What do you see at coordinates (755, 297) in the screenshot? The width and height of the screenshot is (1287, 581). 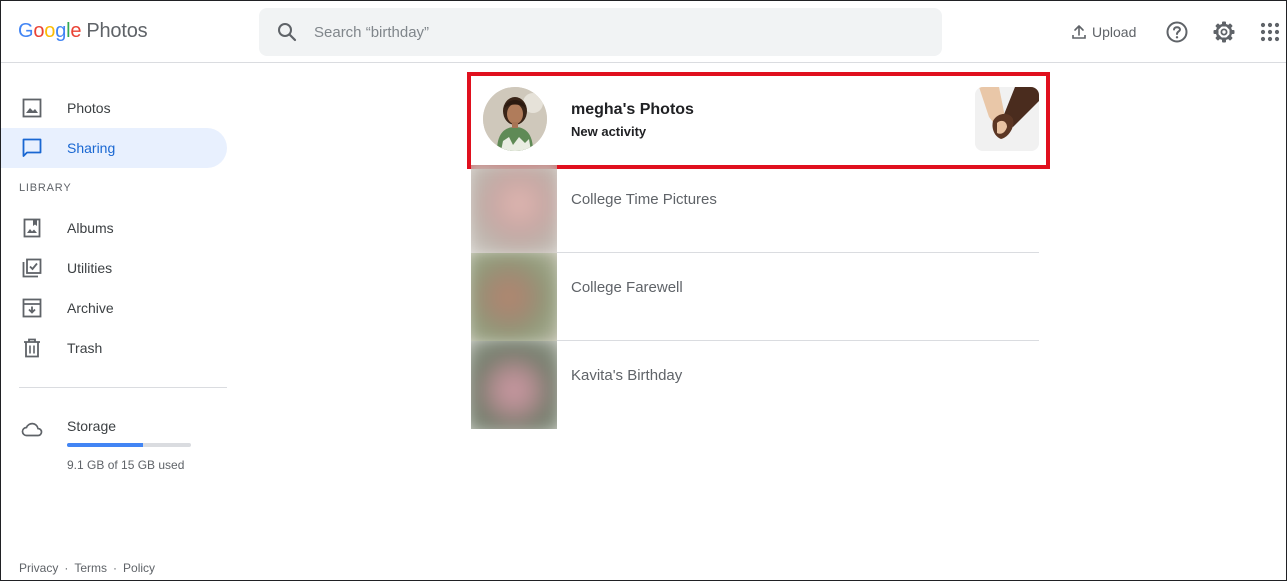 I see `share-item-college-farewell: College Farewell` at bounding box center [755, 297].